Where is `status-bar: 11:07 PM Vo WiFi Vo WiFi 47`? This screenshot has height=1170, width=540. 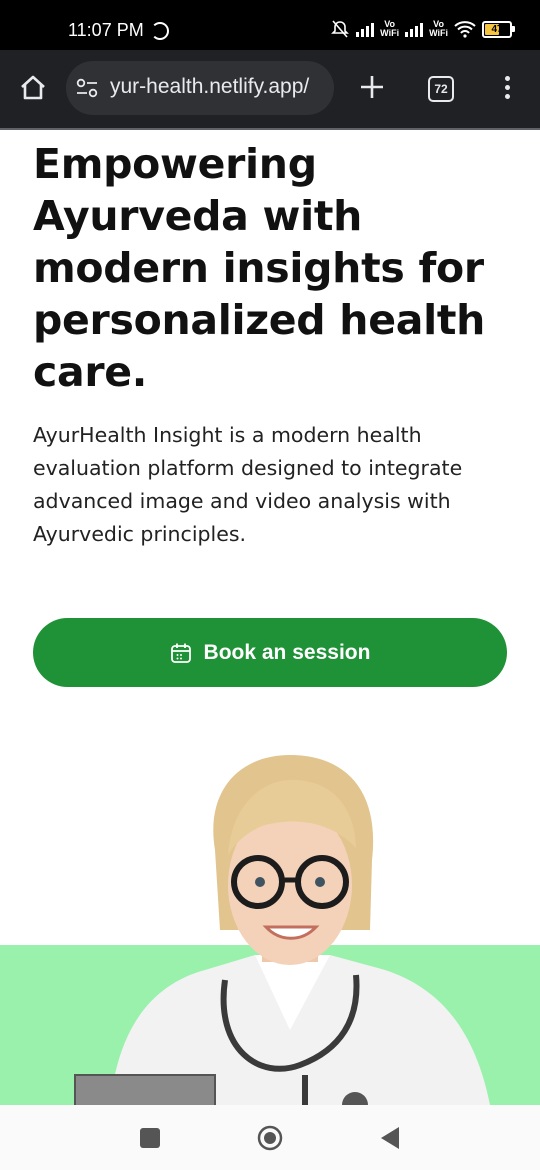 status-bar: 11:07 PM Vo WiFi Vo WiFi 47 is located at coordinates (270, 25).